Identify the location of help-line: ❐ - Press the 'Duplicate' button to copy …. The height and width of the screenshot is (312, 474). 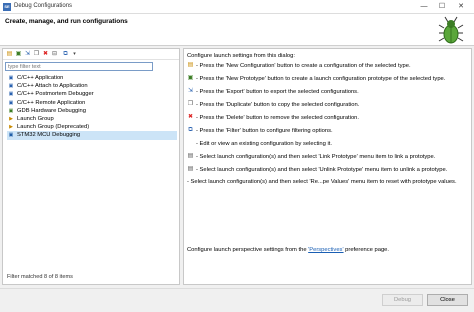
(273, 105).